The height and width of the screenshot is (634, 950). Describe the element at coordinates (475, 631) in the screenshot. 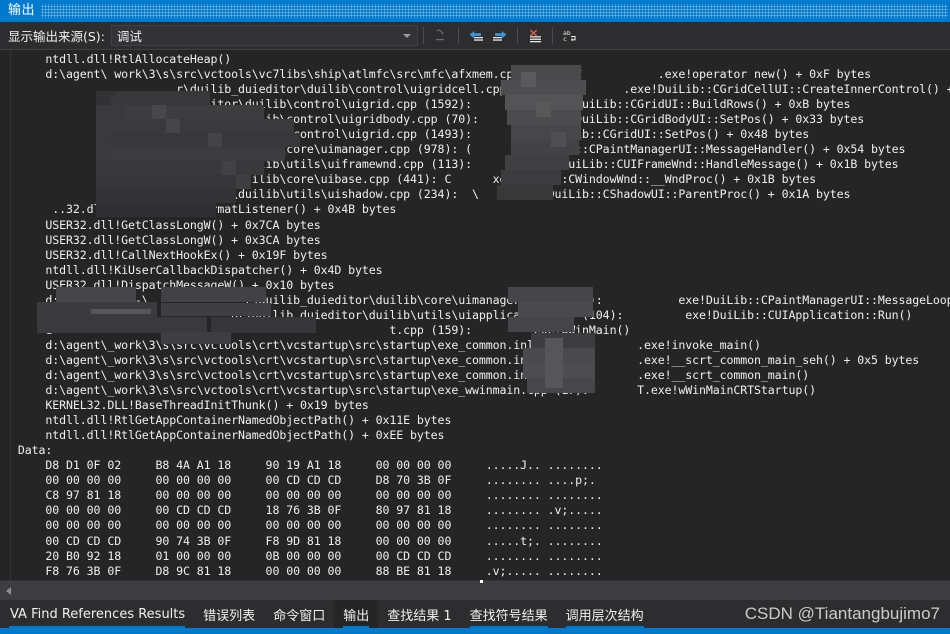

I see `bottom-accent-bar` at that location.